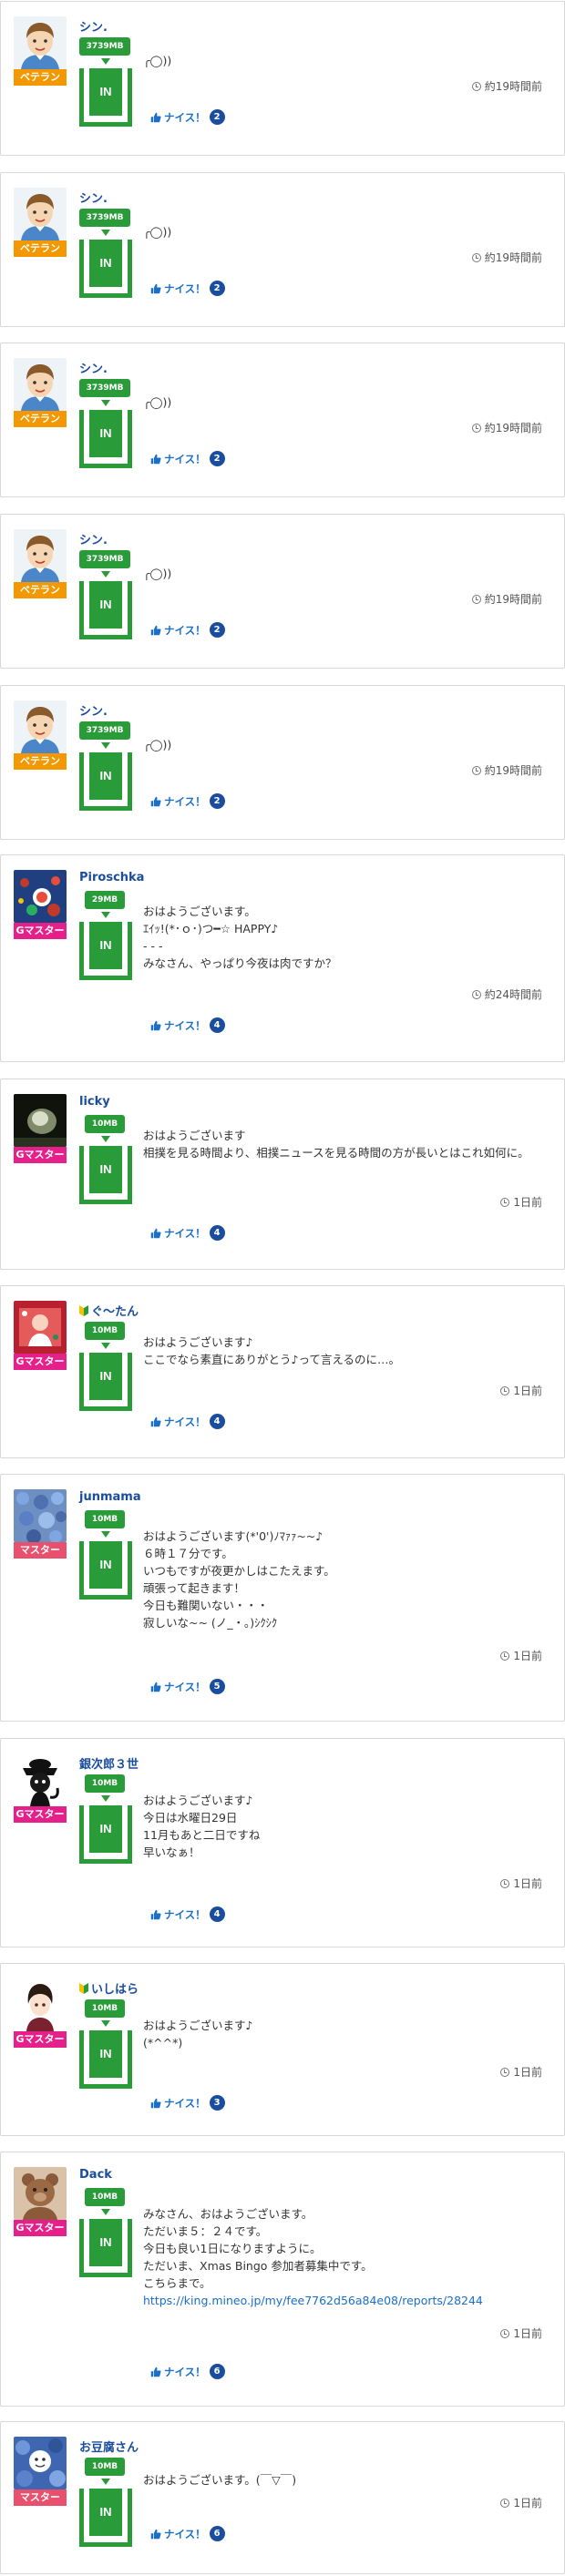  I want to click on user-name: licky, so click(94, 1102).